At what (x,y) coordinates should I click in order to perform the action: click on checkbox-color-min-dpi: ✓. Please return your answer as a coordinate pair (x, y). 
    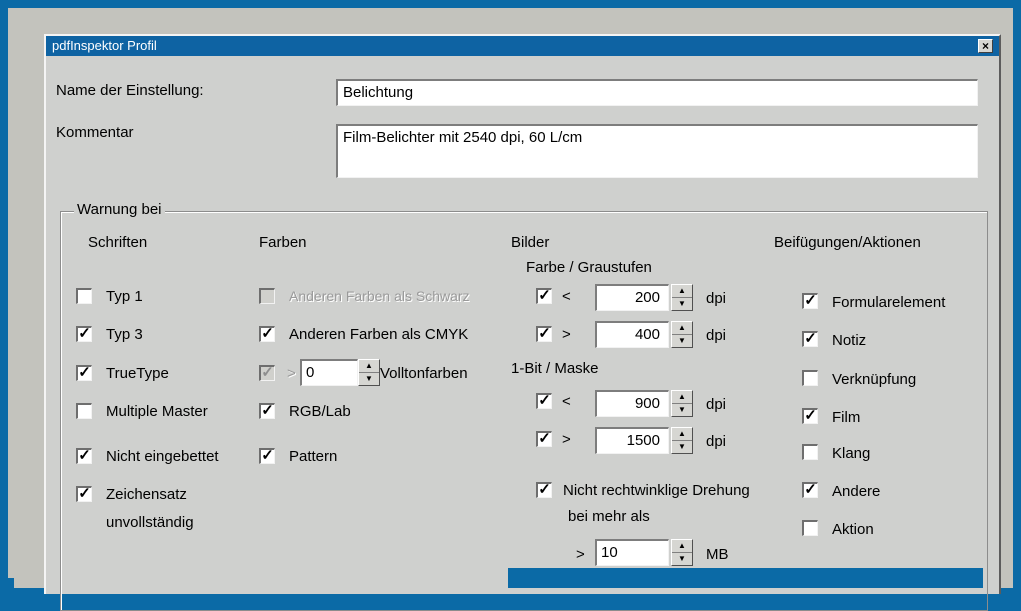
    Looking at the image, I should click on (544, 296).